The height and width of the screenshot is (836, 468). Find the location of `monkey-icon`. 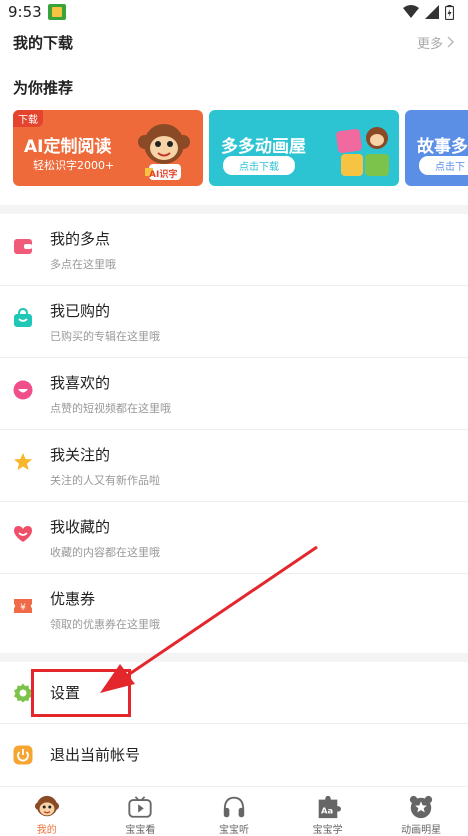

monkey-icon is located at coordinates (46, 806).